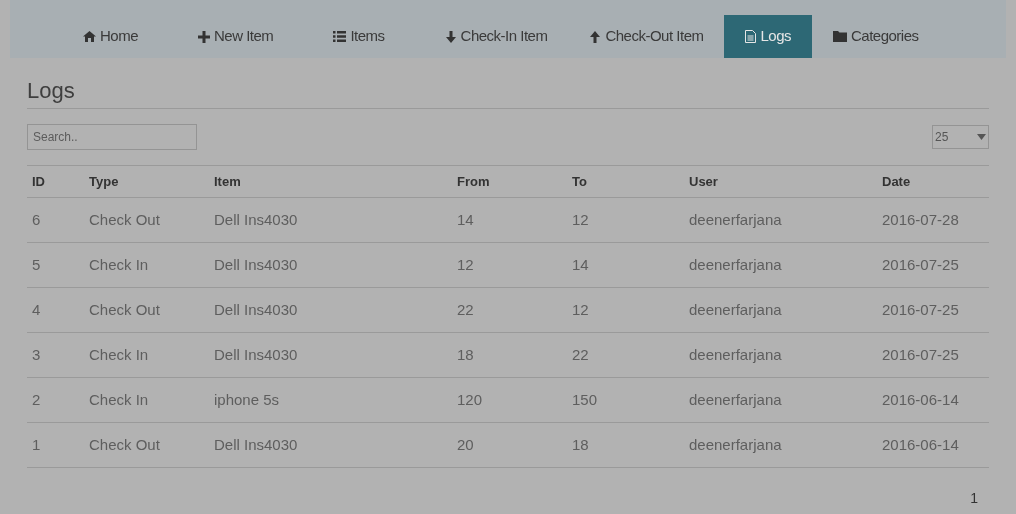  Describe the element at coordinates (625, 400) in the screenshot. I see `table-cell: 150` at that location.